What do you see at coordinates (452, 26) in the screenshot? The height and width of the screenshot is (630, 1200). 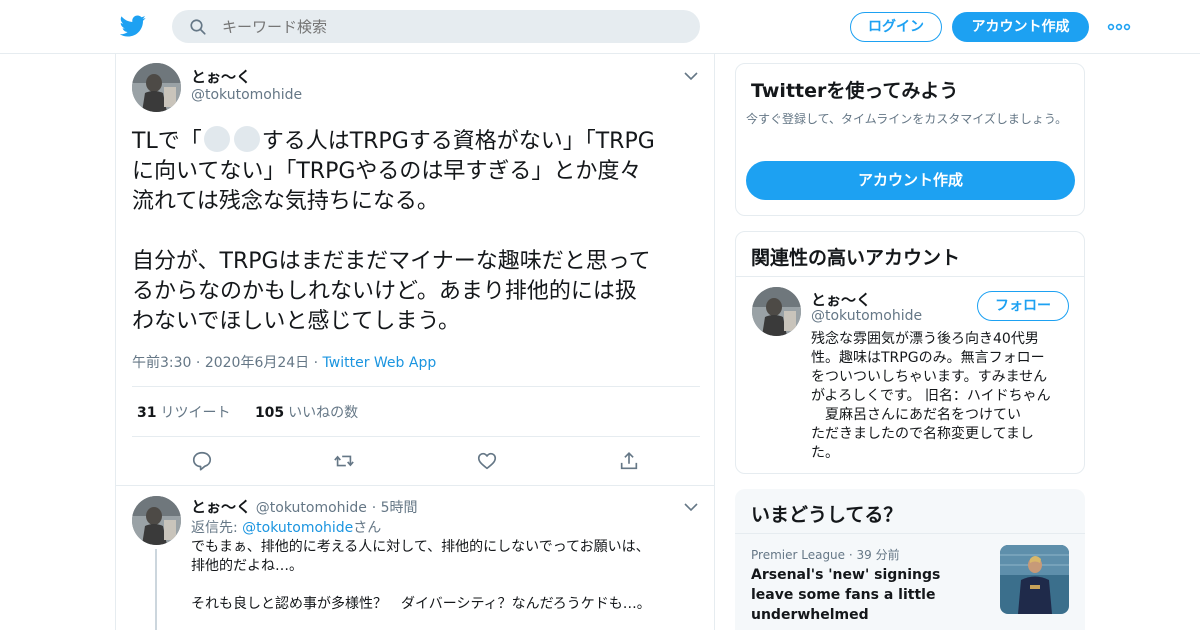 I see `search-input` at bounding box center [452, 26].